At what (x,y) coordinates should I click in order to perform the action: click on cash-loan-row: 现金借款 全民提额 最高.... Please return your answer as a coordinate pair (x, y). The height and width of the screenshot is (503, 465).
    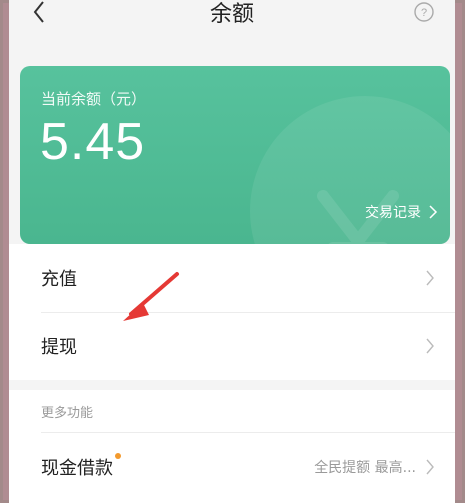
    Looking at the image, I should click on (232, 467).